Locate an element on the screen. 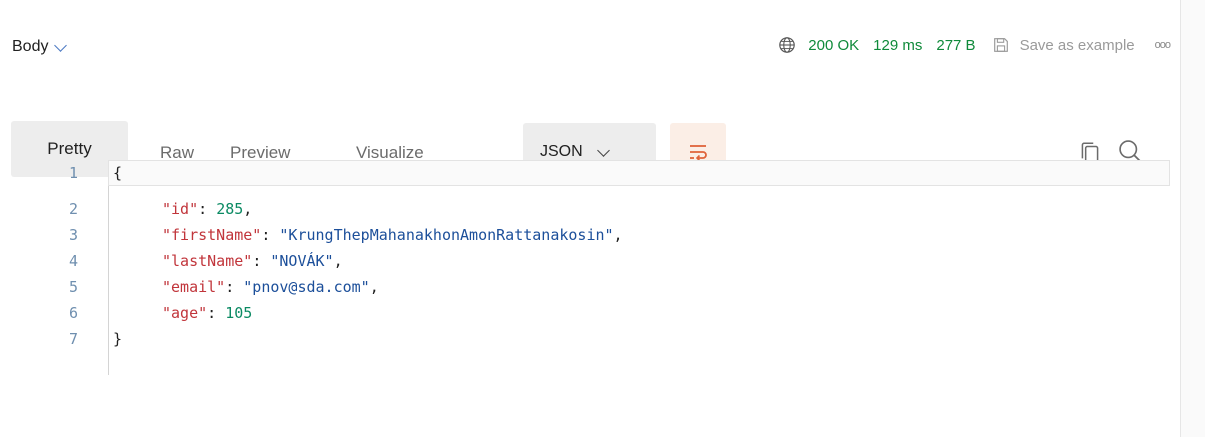 The height and width of the screenshot is (437, 1205). code-line: 5 "email": "pnov@sda.com", is located at coordinates (590, 287).